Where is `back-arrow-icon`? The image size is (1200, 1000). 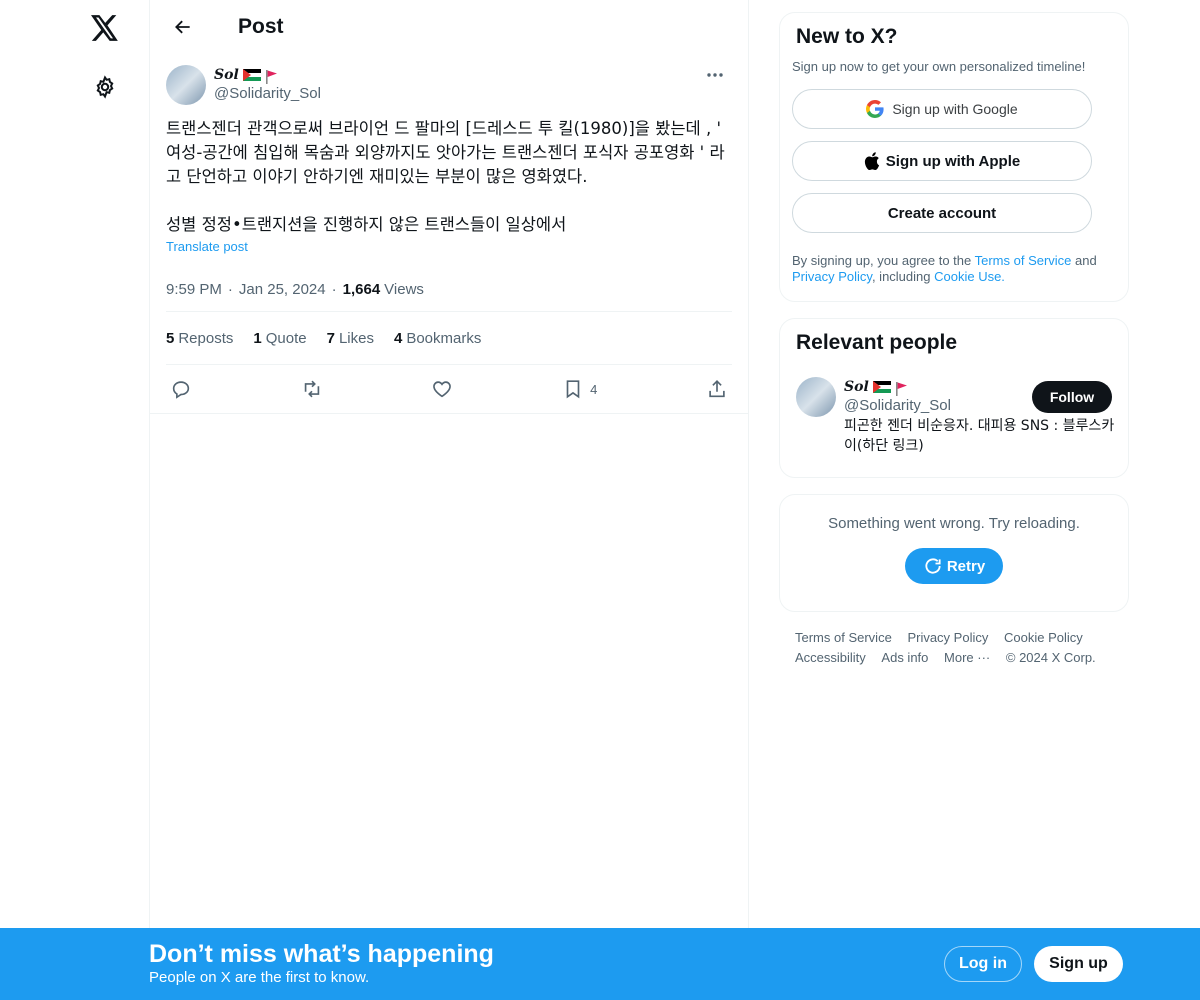
back-arrow-icon is located at coordinates (183, 27).